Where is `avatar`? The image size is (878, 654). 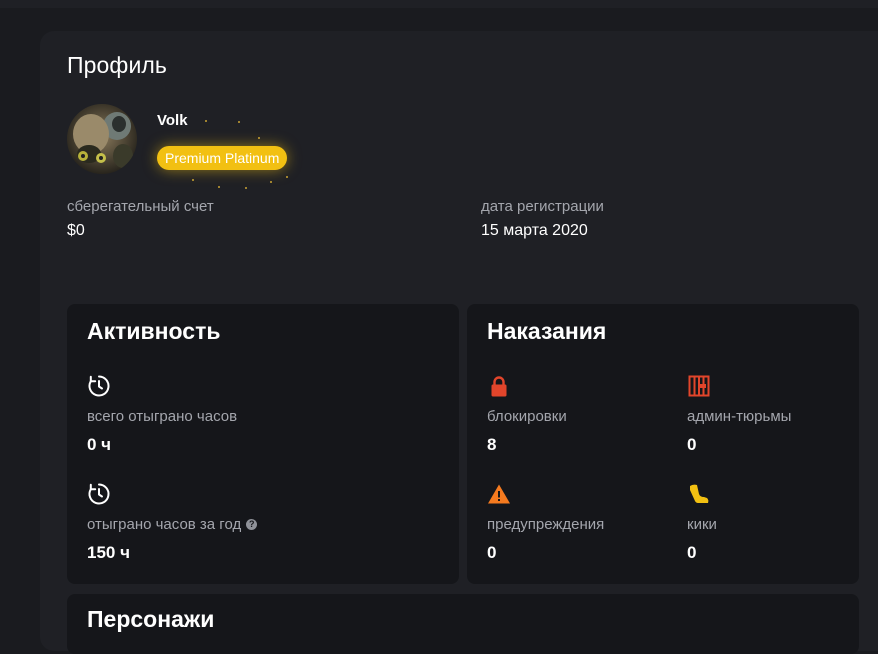 avatar is located at coordinates (102, 139).